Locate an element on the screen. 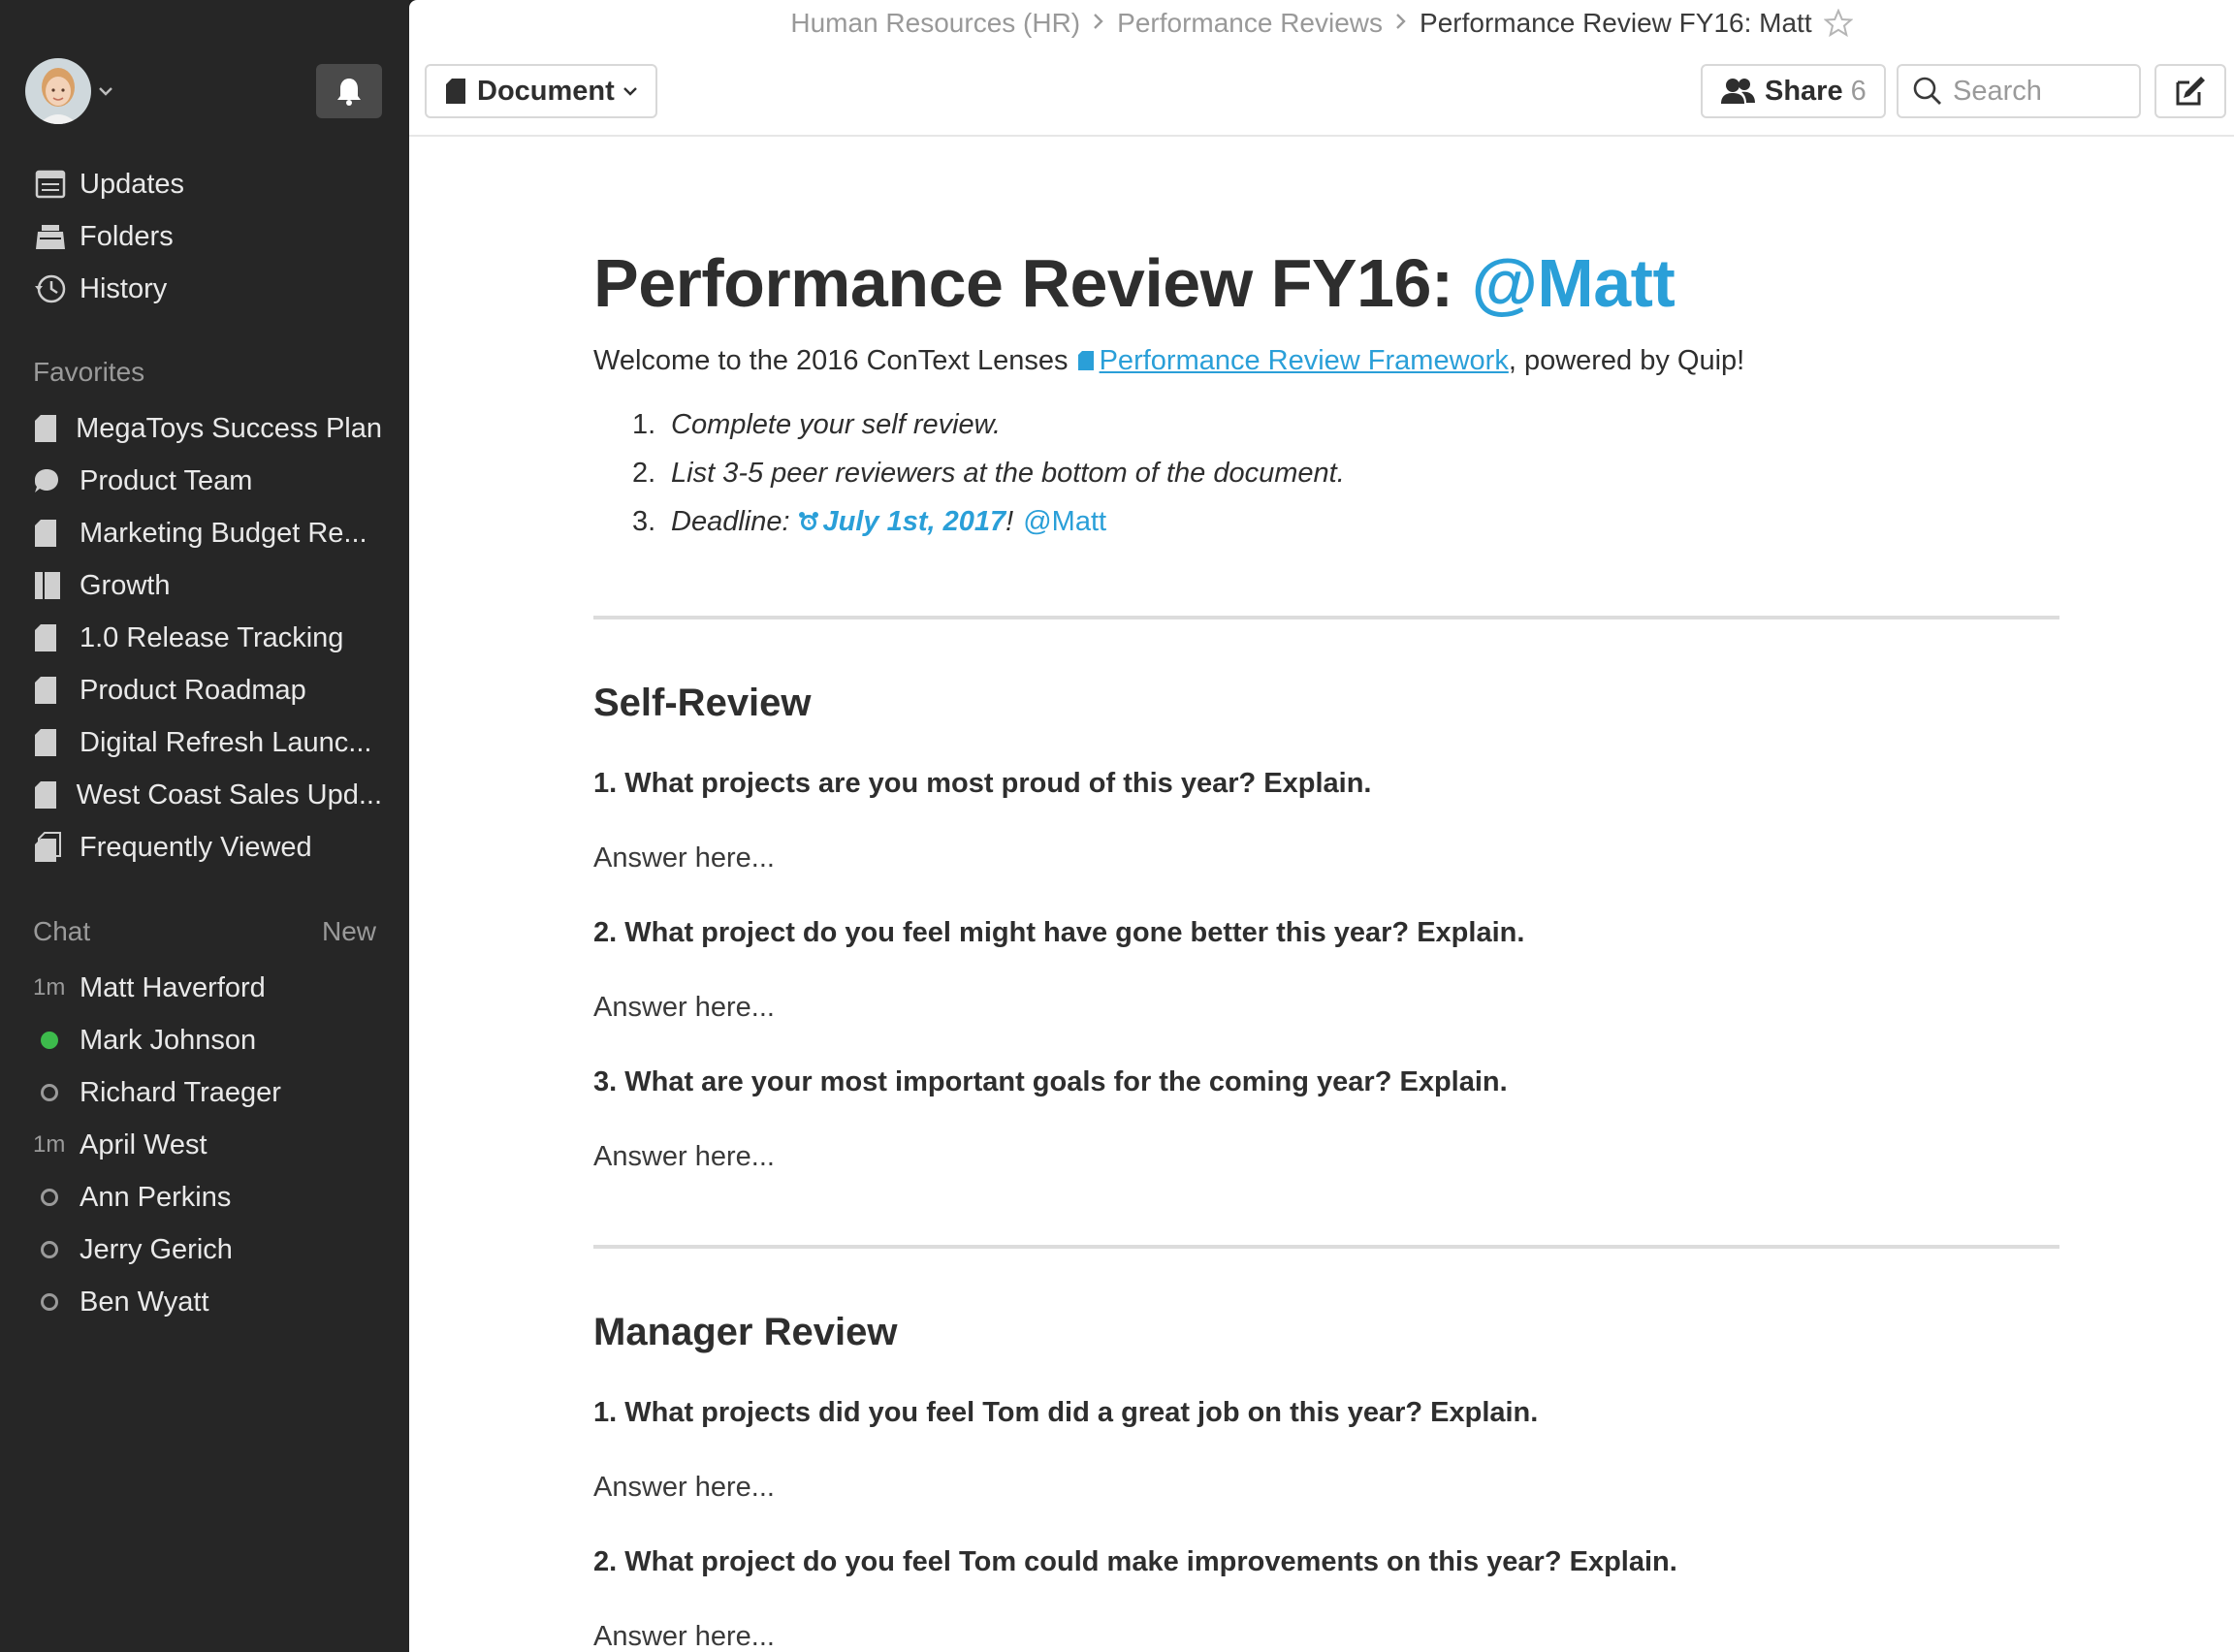  favorite-item: Product Team is located at coordinates (208, 481).